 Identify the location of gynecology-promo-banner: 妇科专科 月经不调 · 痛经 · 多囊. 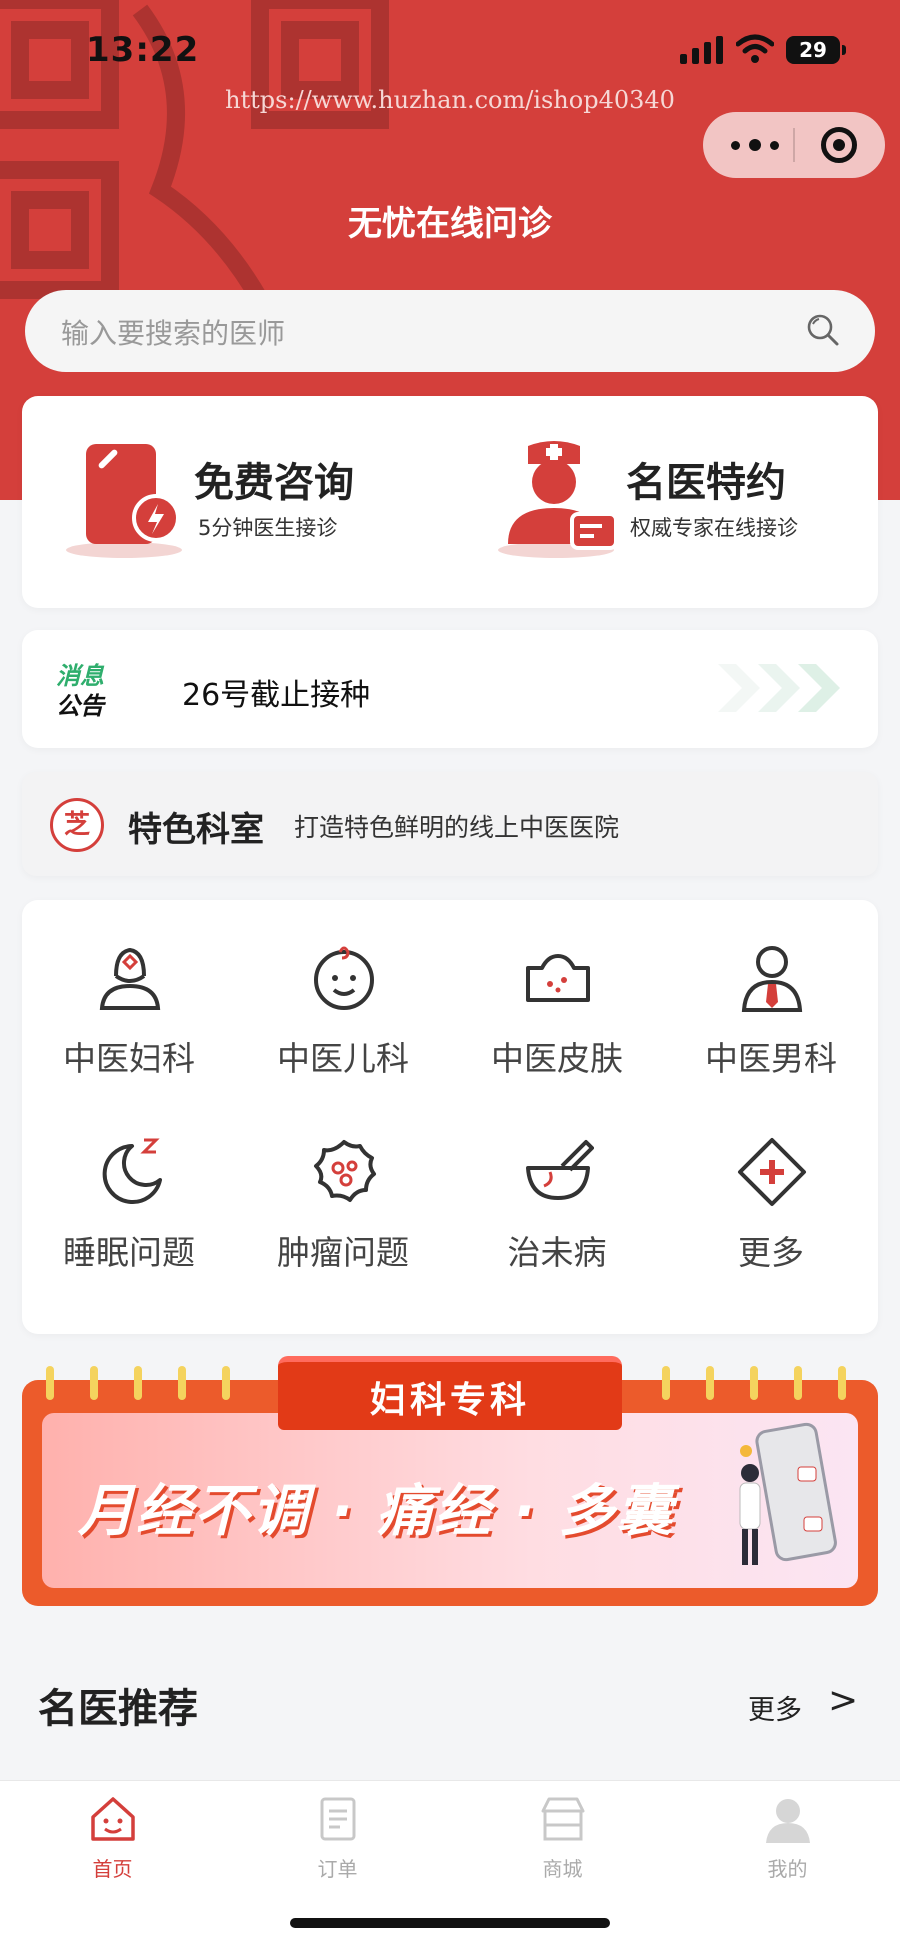
(450, 1481).